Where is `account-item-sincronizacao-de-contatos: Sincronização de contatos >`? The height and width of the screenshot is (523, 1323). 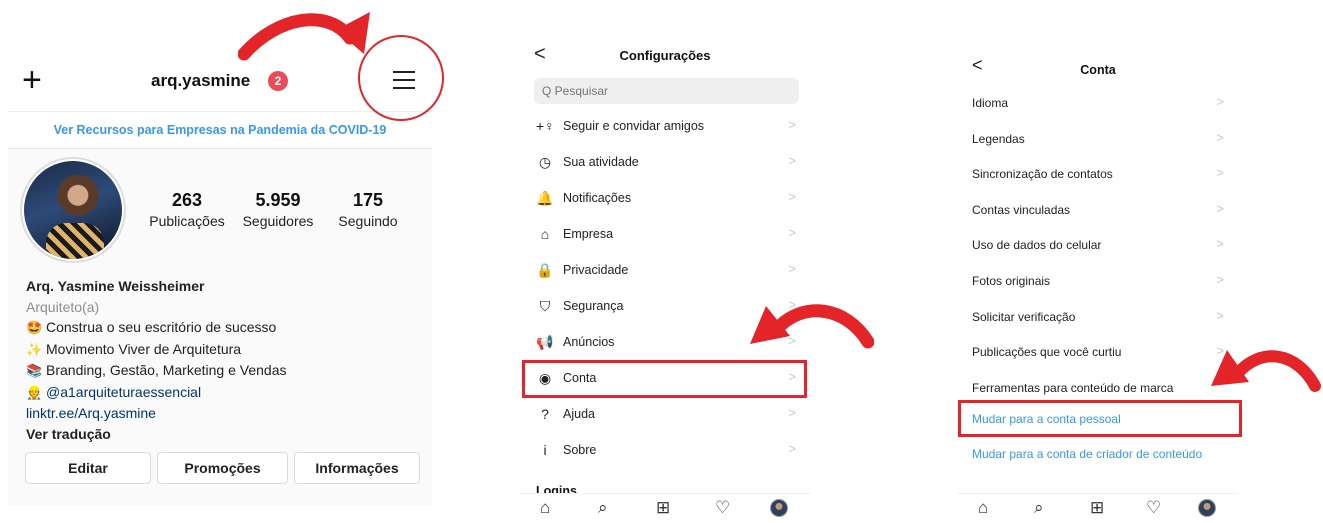
account-item-sincronizacao-de-contatos: Sincronização de contatos > is located at coordinates (1098, 173).